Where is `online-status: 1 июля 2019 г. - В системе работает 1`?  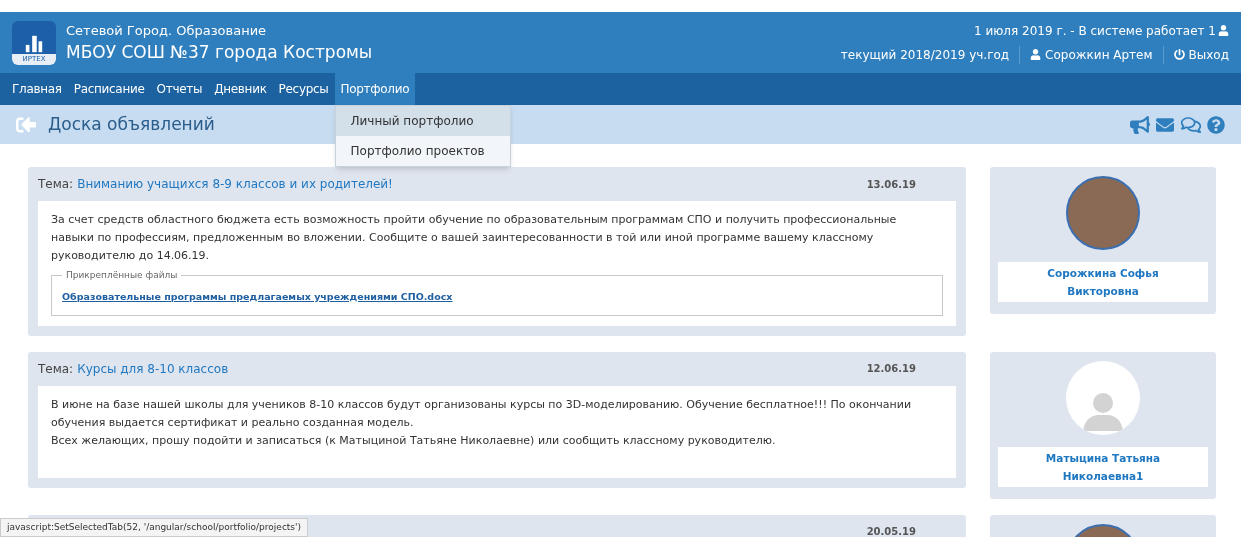
online-status: 1 июля 2019 г. - В системе работает 1 is located at coordinates (1094, 31).